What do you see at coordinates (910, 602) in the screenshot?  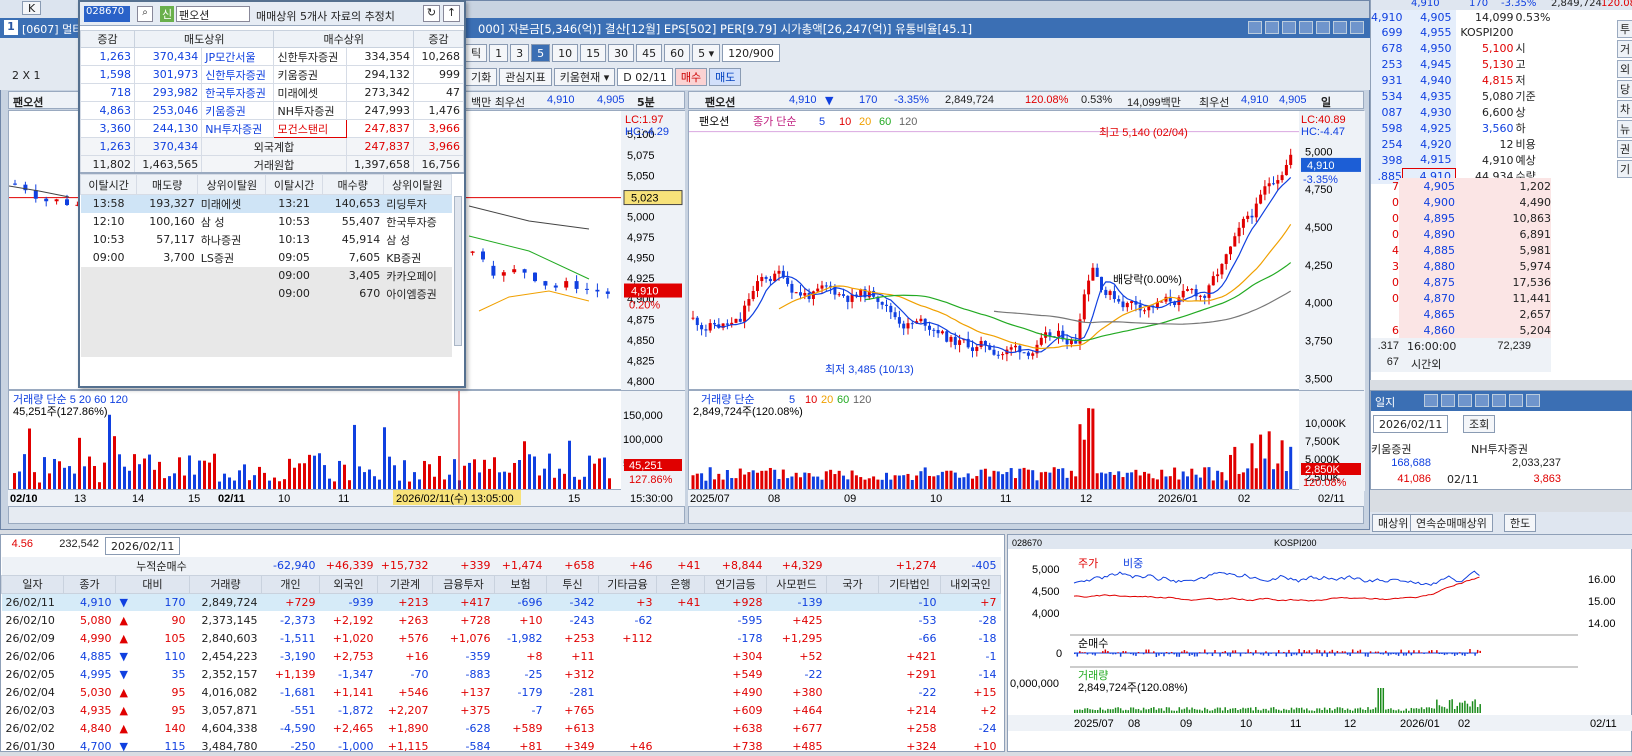 I see `inv-cell-16: -10` at bounding box center [910, 602].